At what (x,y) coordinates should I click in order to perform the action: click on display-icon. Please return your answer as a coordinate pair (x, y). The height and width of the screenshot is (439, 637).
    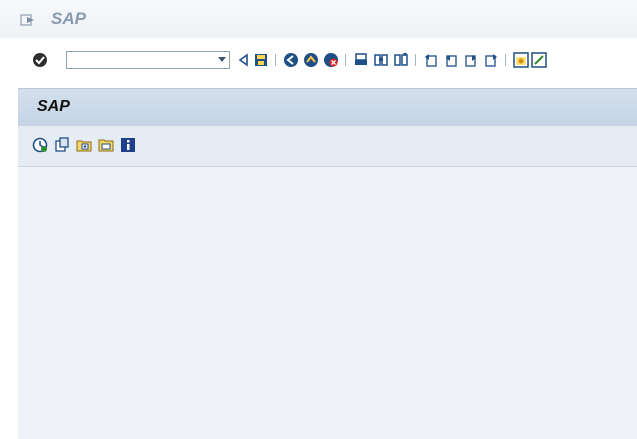
    Looking at the image, I should click on (62, 145).